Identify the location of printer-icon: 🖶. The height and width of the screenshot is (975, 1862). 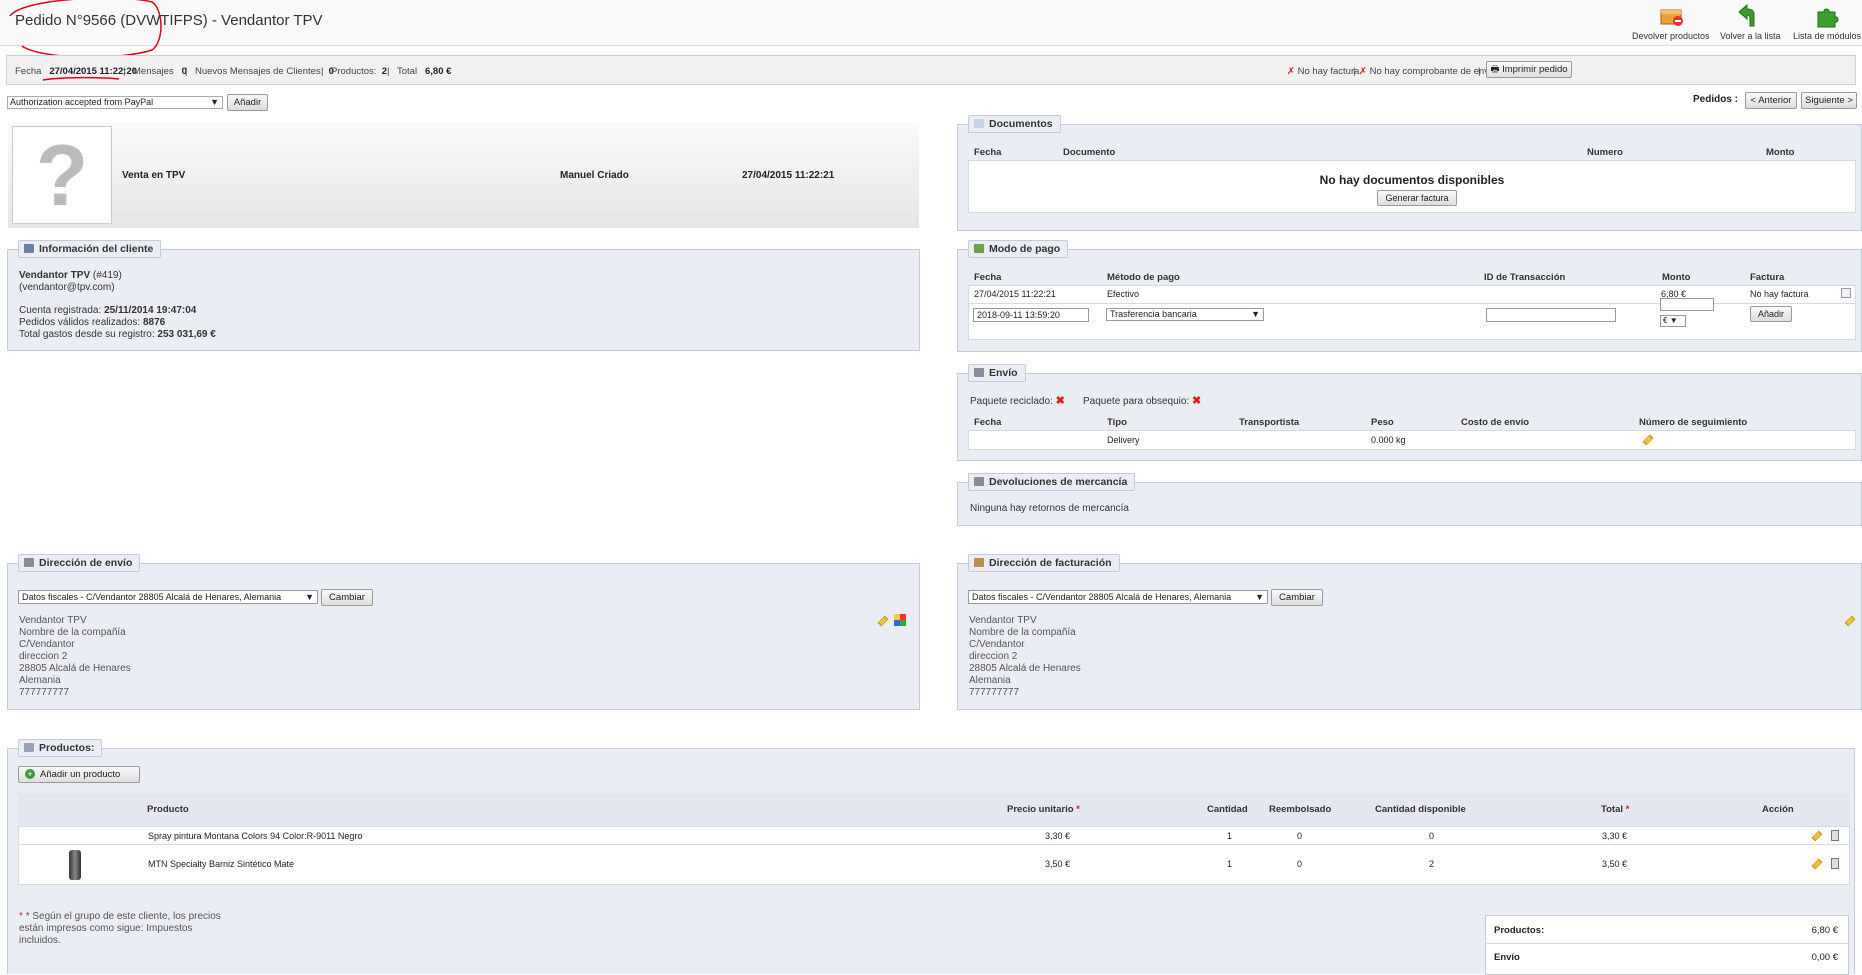
(1495, 69).